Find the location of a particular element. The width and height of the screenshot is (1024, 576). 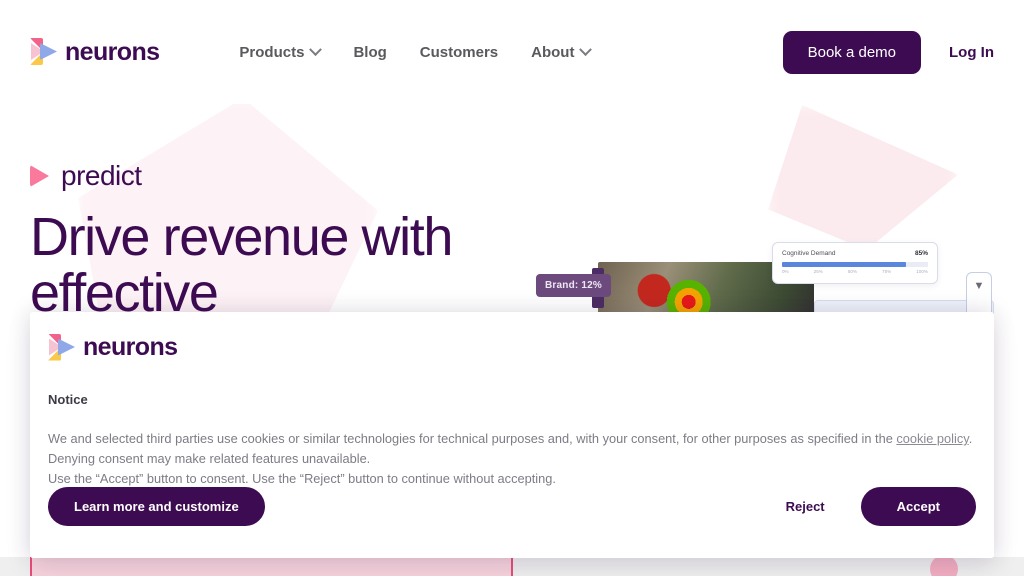

bottom-pink-strip is located at coordinates (271, 566).